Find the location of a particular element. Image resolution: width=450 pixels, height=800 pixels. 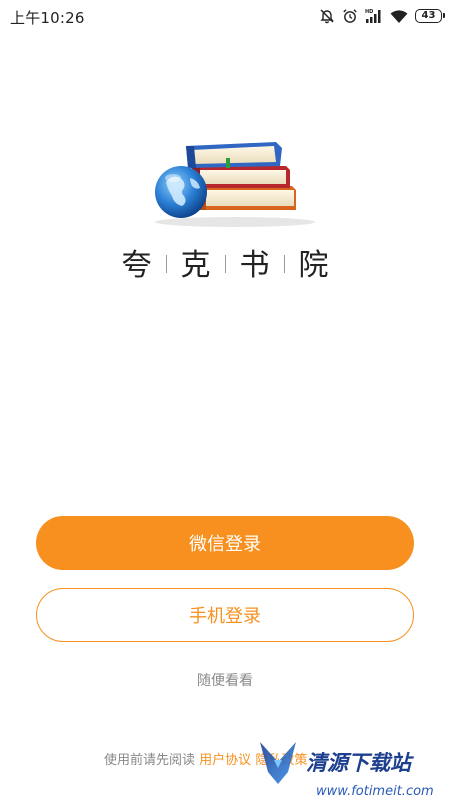

battery-icon: 43 is located at coordinates (430, 16).